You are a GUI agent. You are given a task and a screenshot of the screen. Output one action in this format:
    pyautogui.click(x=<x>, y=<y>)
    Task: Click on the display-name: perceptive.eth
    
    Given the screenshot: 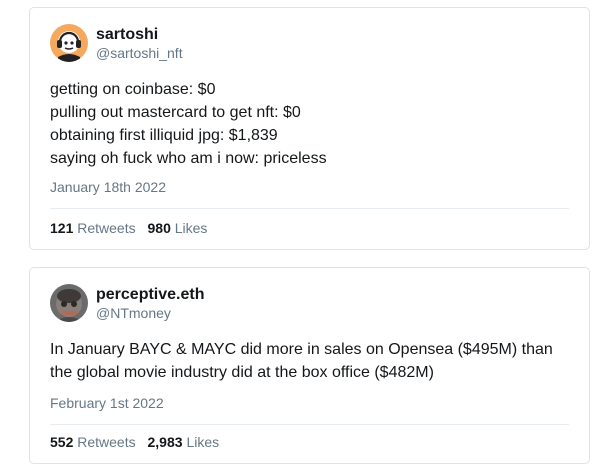 What is the action you would take?
    pyautogui.click(x=150, y=294)
    